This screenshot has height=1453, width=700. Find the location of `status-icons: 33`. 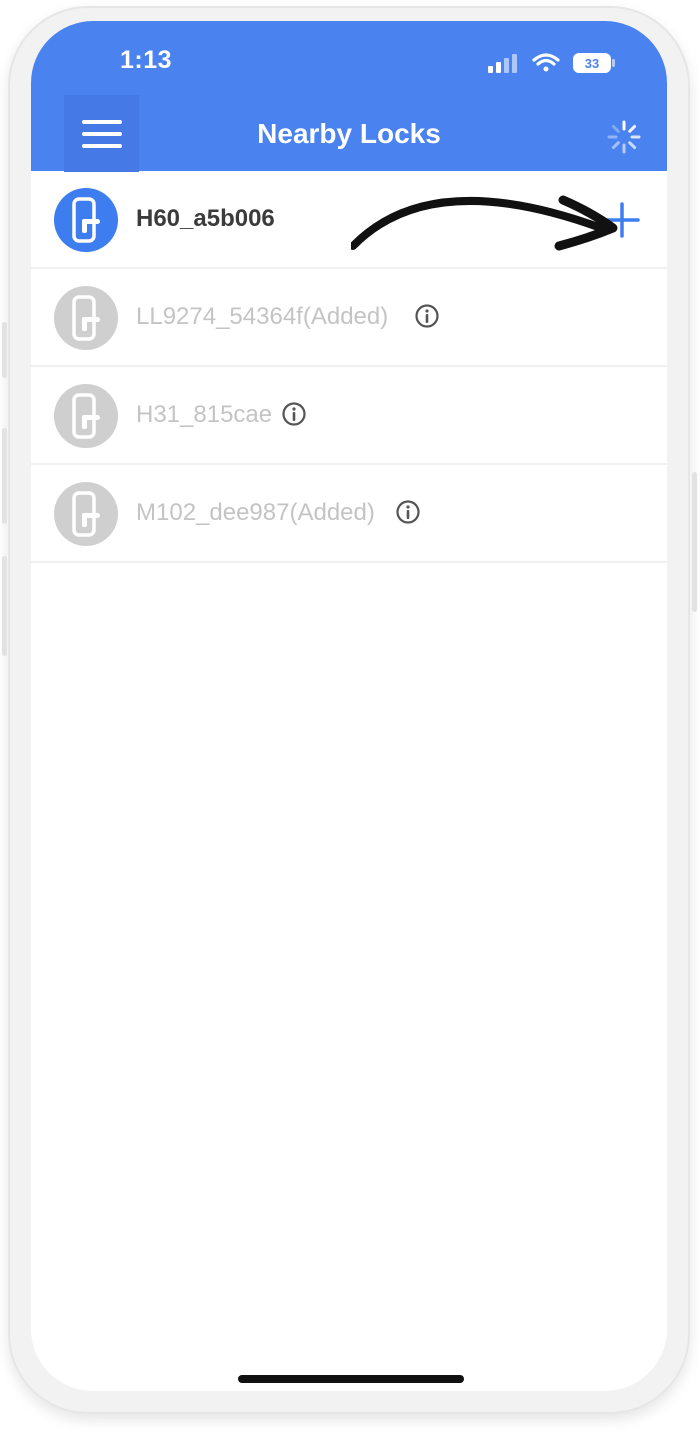

status-icons: 33 is located at coordinates (552, 63).